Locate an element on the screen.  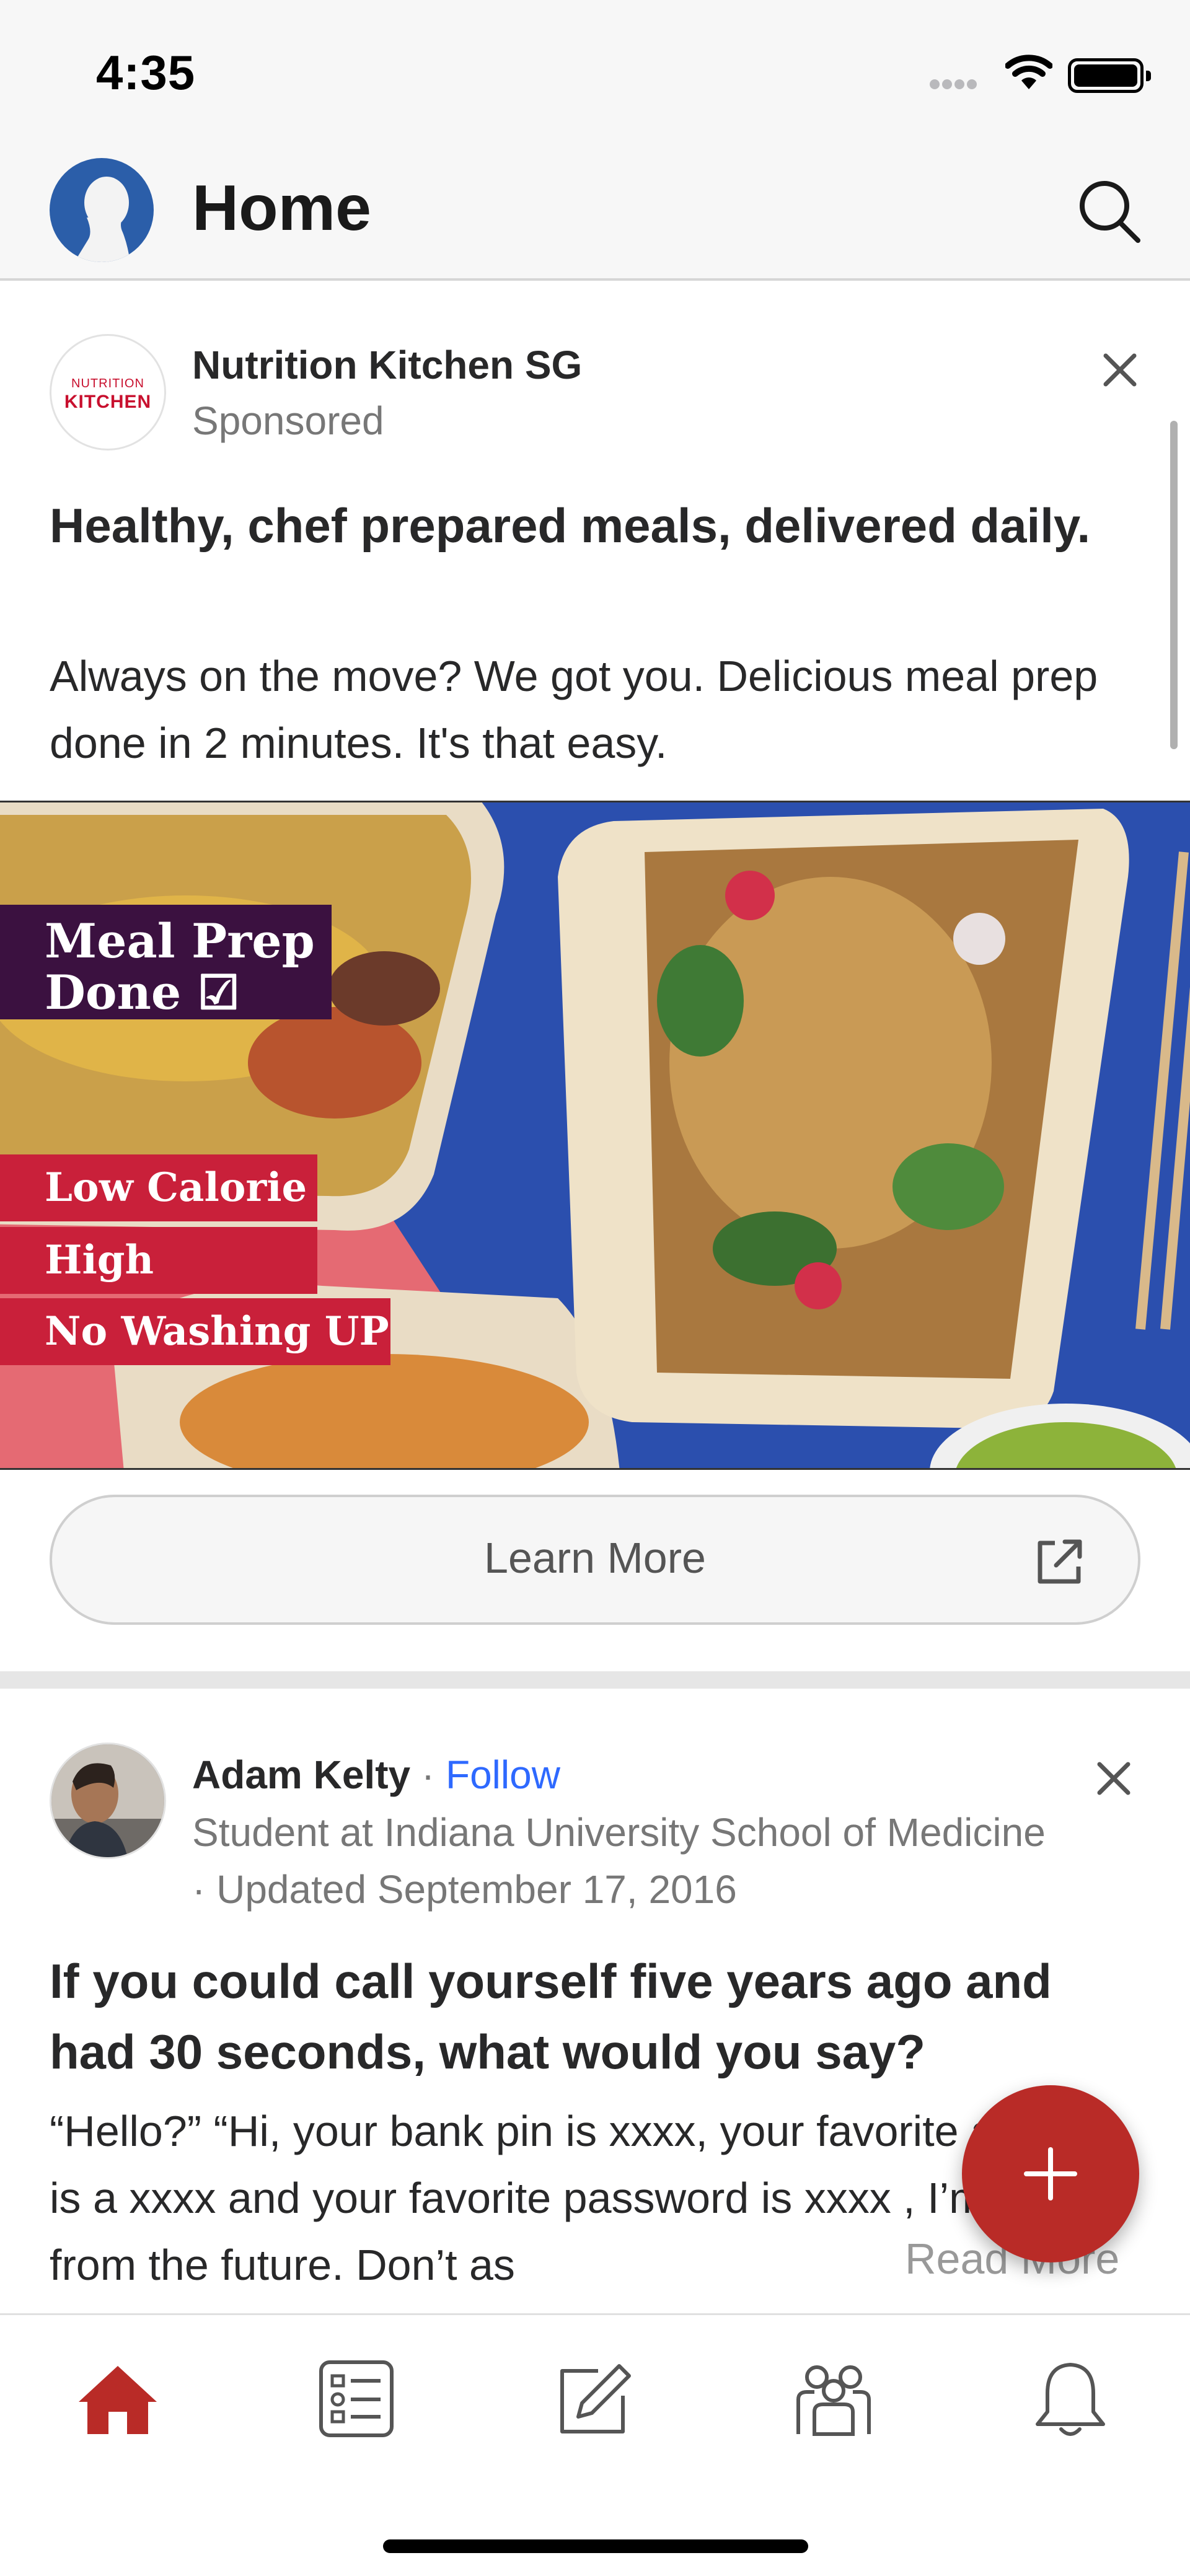
signal-icon is located at coordinates (958, 84).